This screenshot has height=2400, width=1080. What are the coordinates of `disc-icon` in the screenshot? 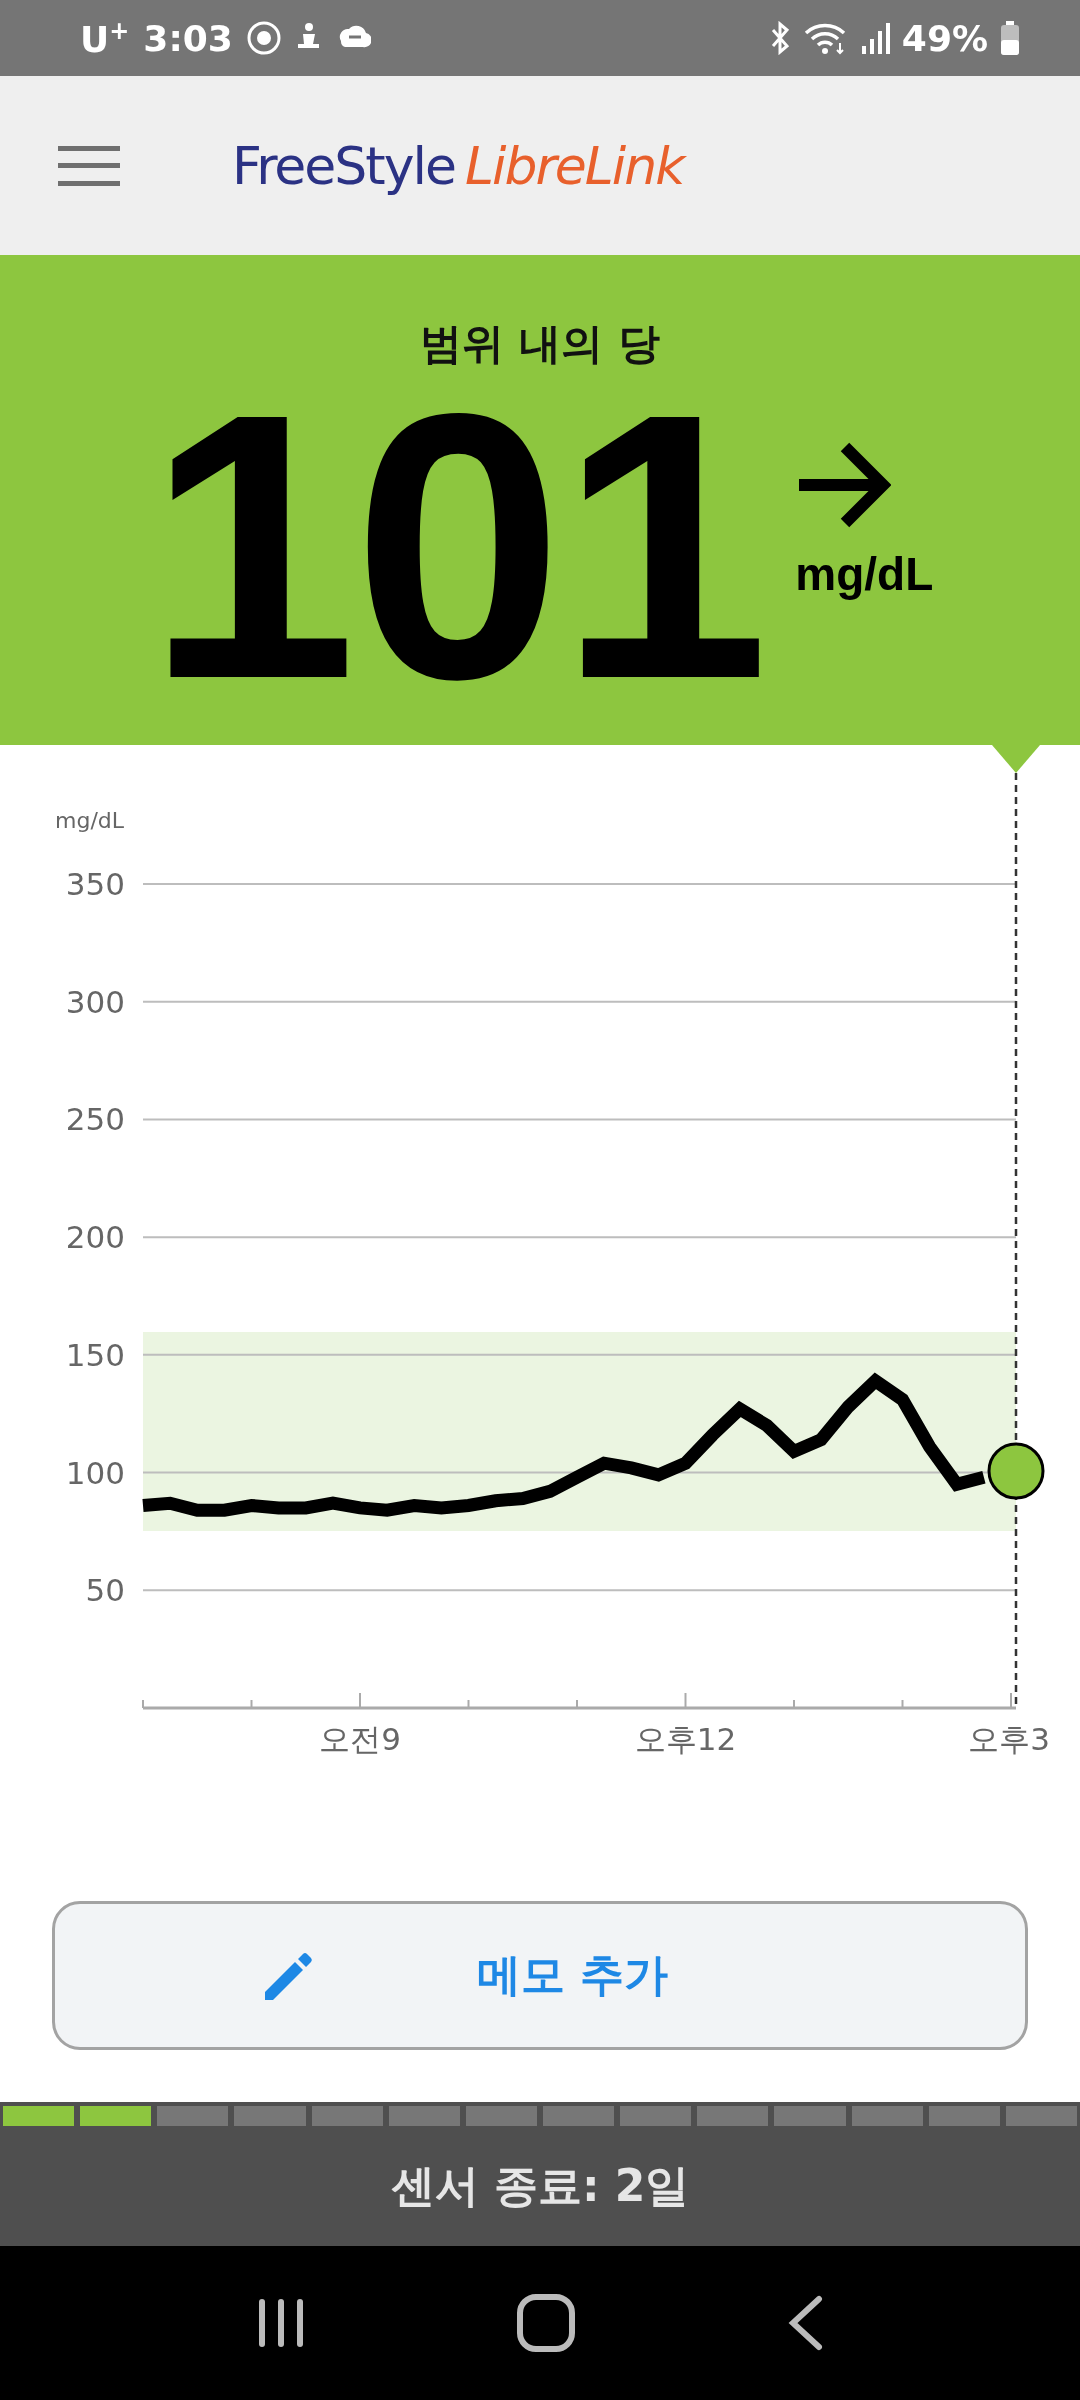 It's located at (263, 38).